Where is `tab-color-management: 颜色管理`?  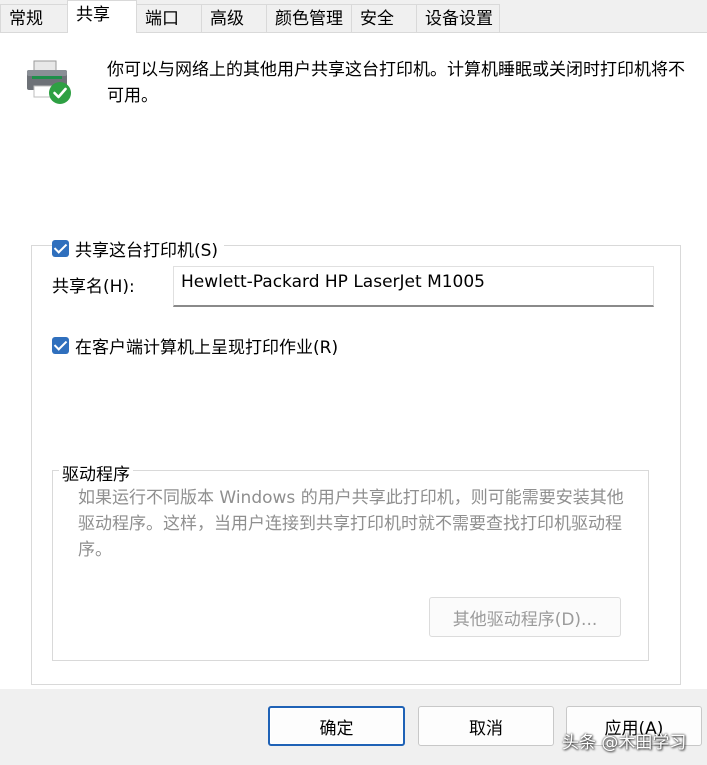
tab-color-management: 颜色管理 is located at coordinates (309, 18).